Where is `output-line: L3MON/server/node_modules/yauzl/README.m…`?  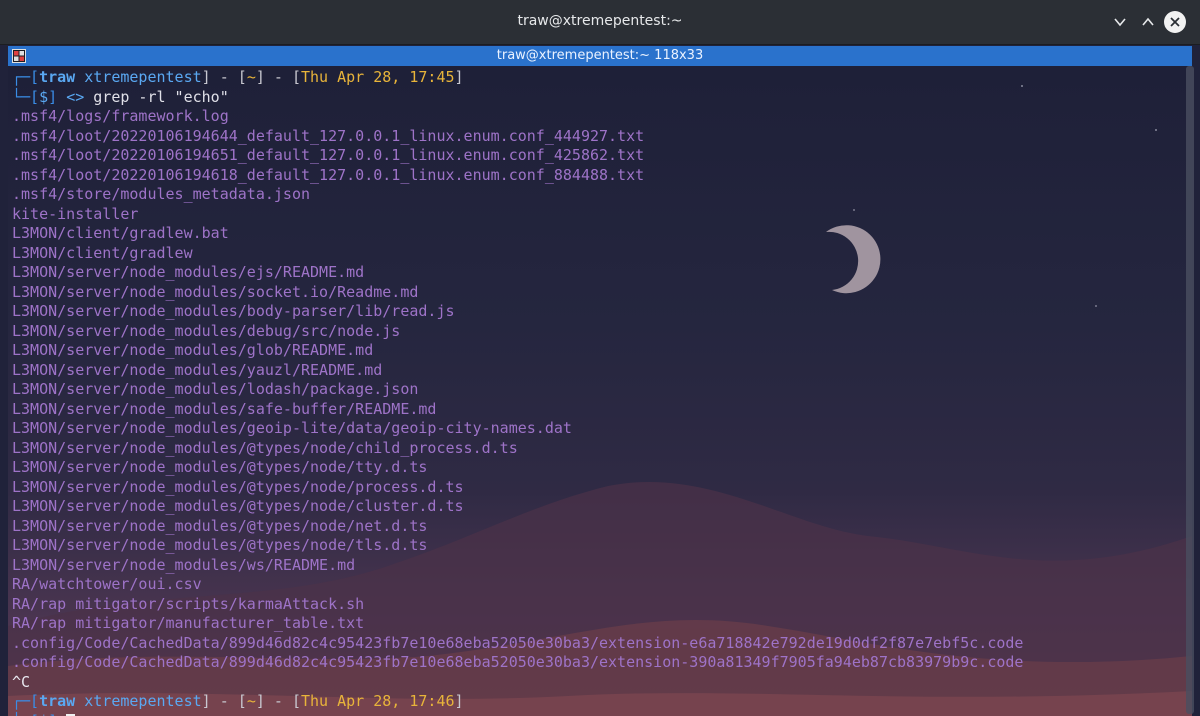 output-line: L3MON/server/node_modules/yauzl/README.m… is located at coordinates (197, 369).